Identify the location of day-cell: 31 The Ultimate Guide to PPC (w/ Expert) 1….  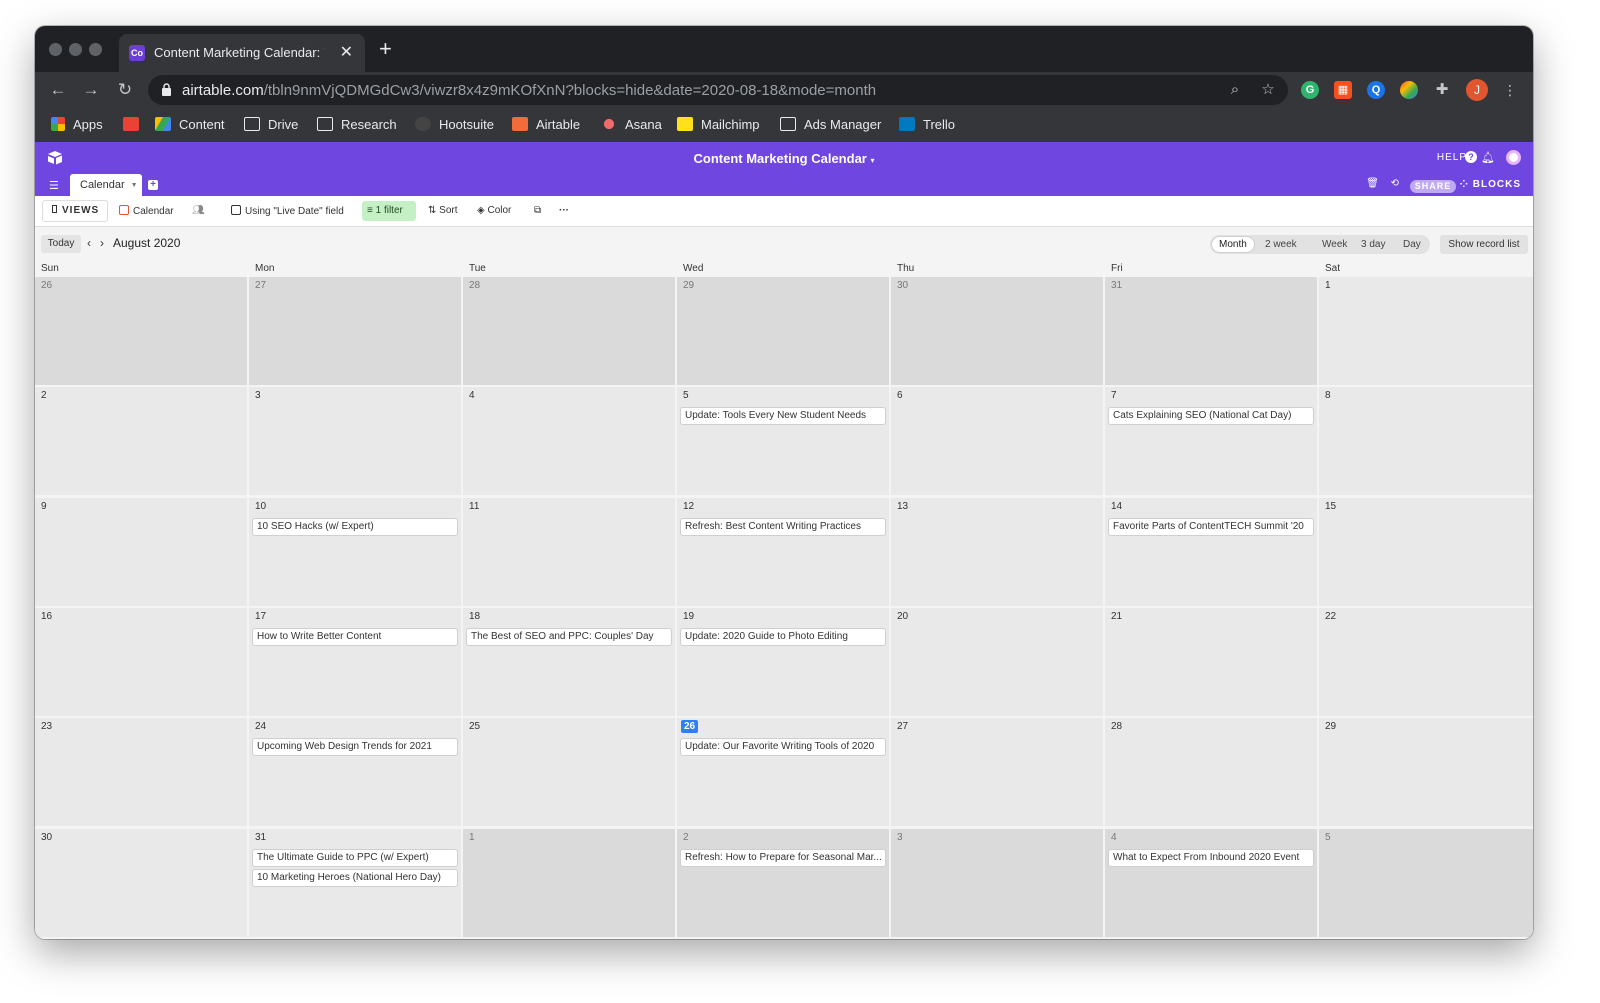
(355, 882).